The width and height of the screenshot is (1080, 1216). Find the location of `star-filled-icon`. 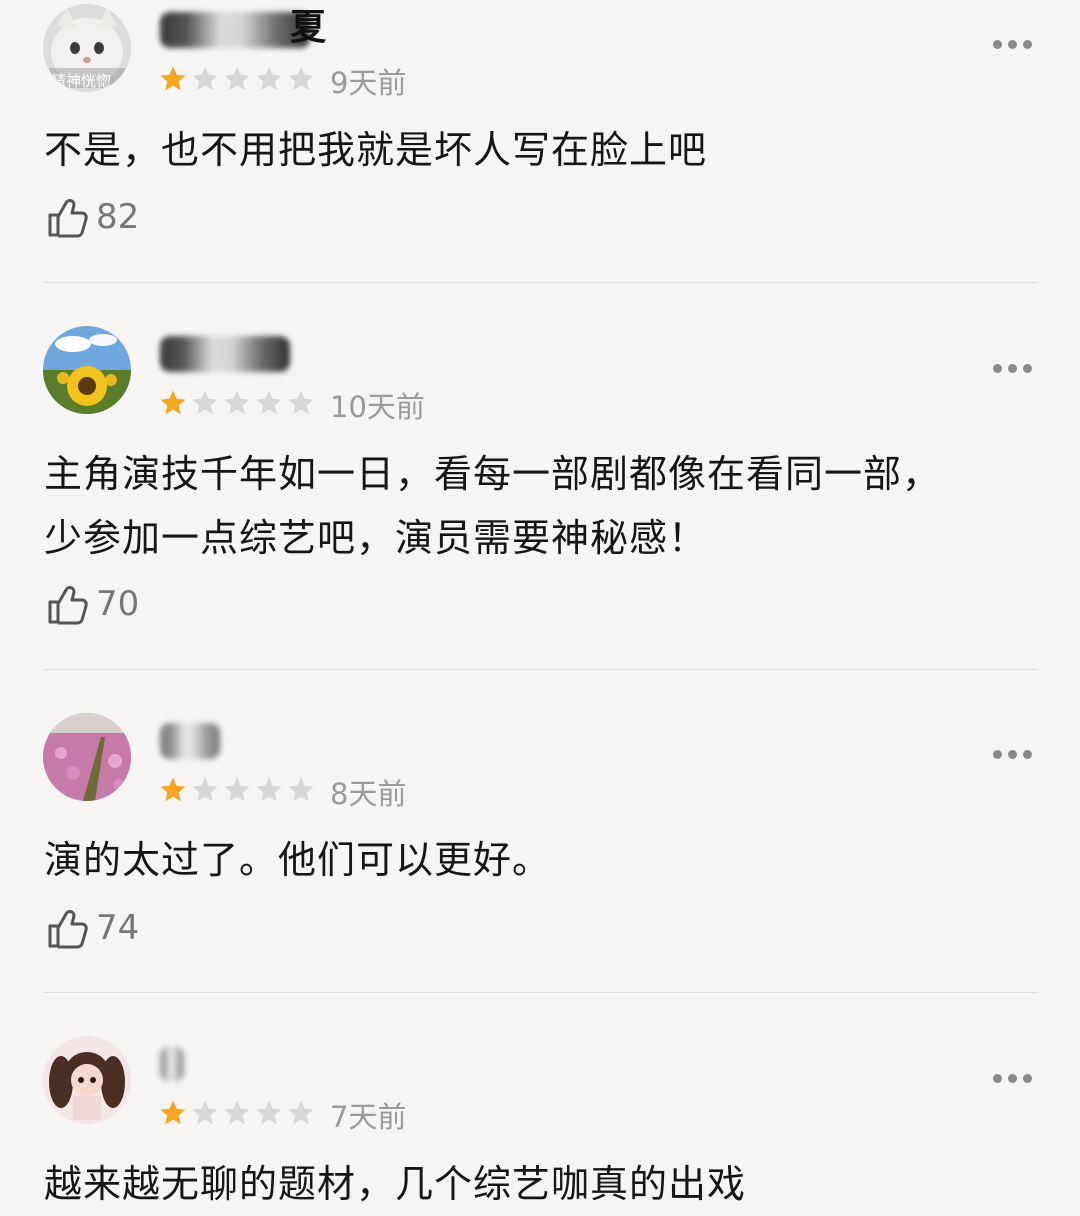

star-filled-icon is located at coordinates (173, 1112).